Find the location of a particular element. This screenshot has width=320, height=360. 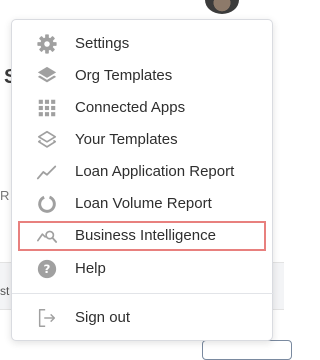

menu-item-label: Connected Apps is located at coordinates (130, 107).